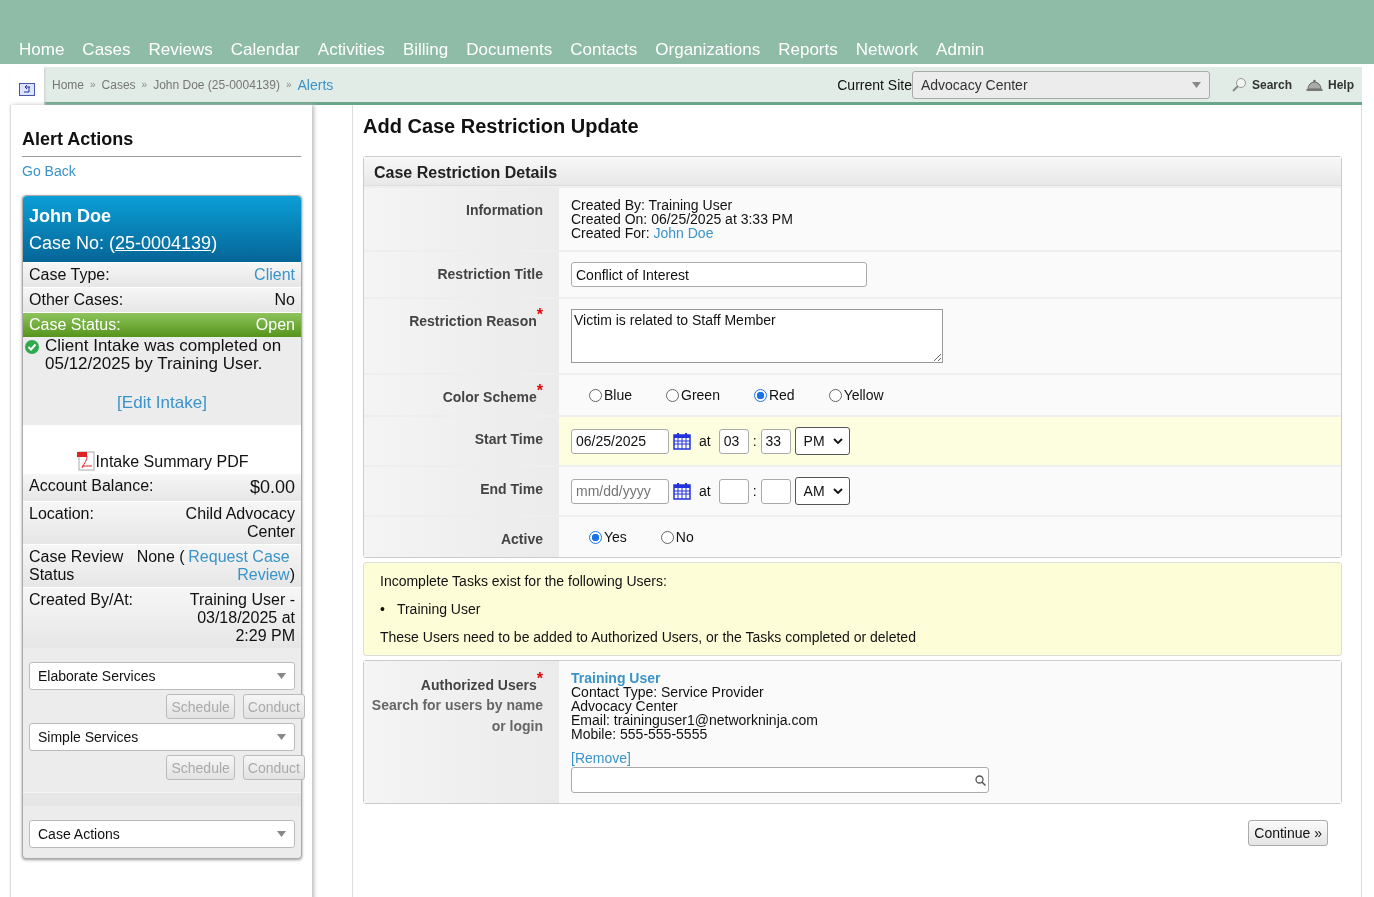 Image resolution: width=1374 pixels, height=897 pixels. I want to click on breadcrumb-link: John Doe (25-0004139), so click(216, 84).